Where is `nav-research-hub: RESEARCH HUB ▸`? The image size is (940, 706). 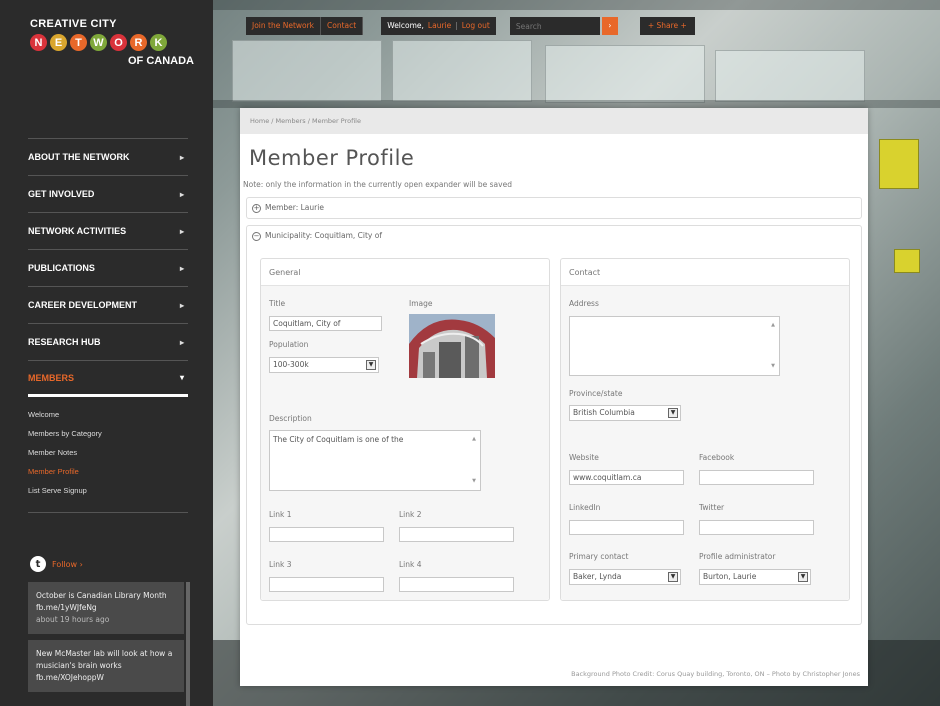
nav-research-hub: RESEARCH HUB ▸ is located at coordinates (108, 341).